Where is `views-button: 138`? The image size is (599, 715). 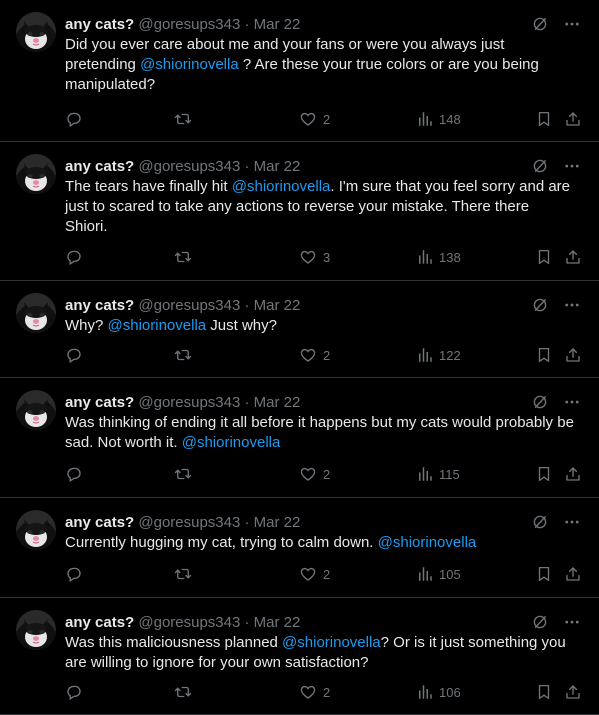 views-button: 138 is located at coordinates (439, 257).